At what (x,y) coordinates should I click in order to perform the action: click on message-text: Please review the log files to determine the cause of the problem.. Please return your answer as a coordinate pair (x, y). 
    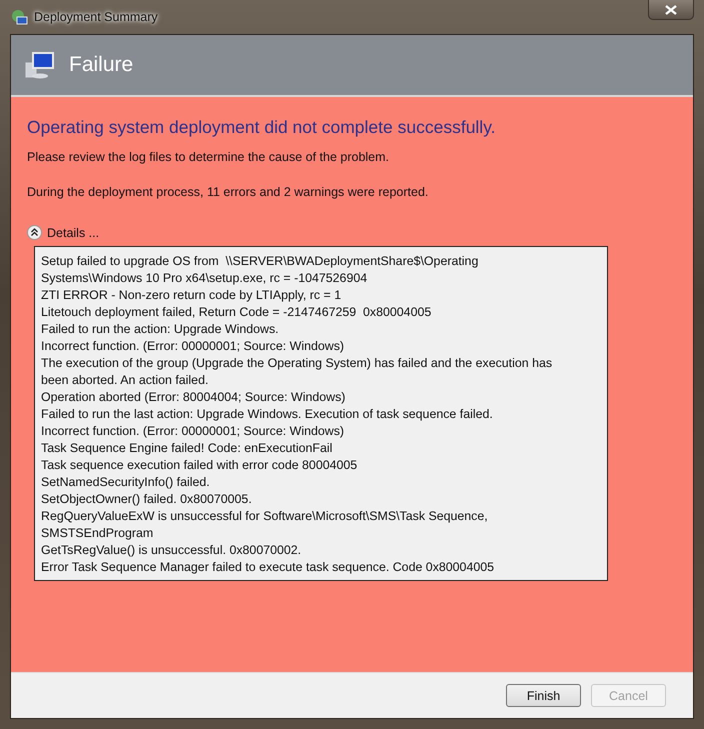
    Looking at the image, I should click on (208, 157).